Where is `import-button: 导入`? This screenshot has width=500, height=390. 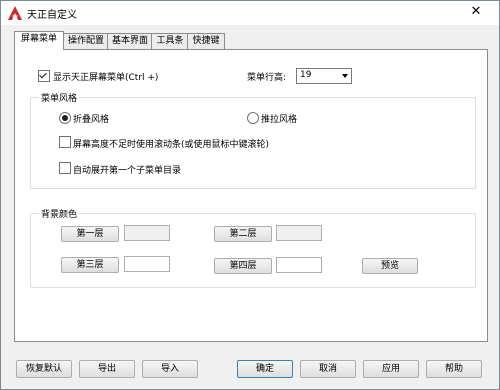
import-button: 导入 is located at coordinates (170, 369).